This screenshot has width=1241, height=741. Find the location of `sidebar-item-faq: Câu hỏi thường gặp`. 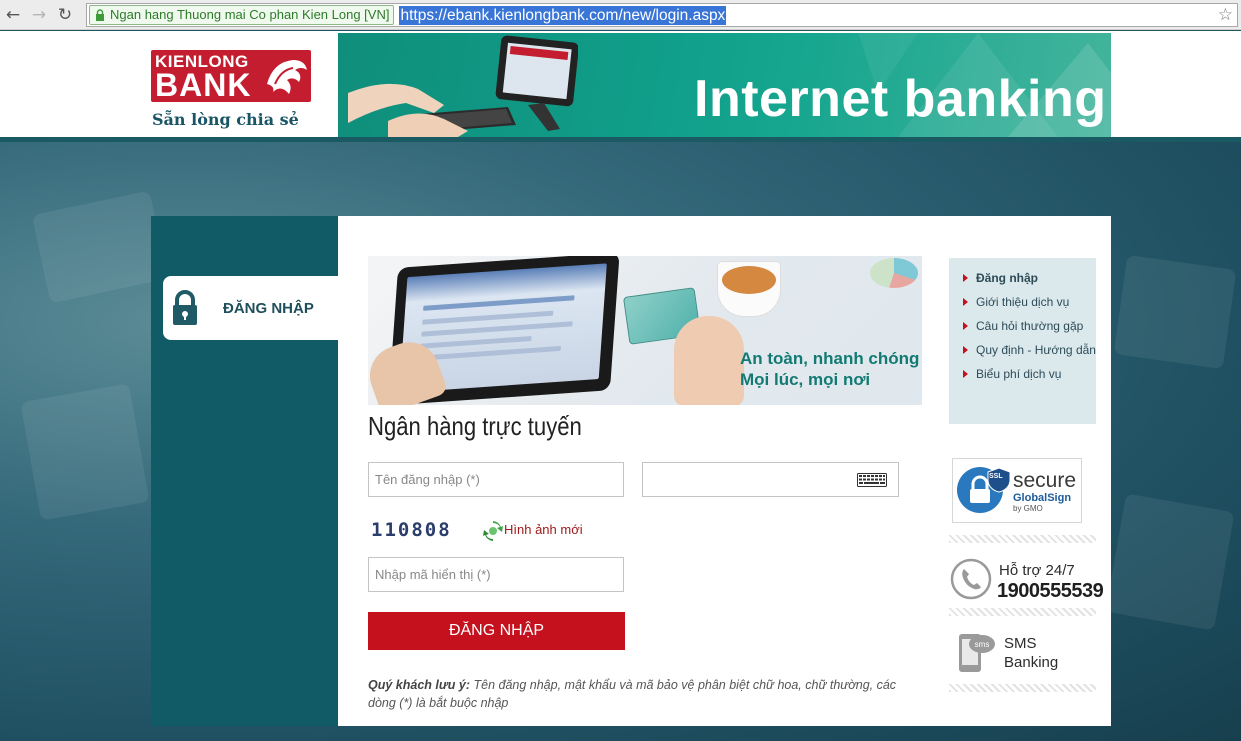

sidebar-item-faq: Câu hỏi thường gặp is located at coordinates (1028, 326).